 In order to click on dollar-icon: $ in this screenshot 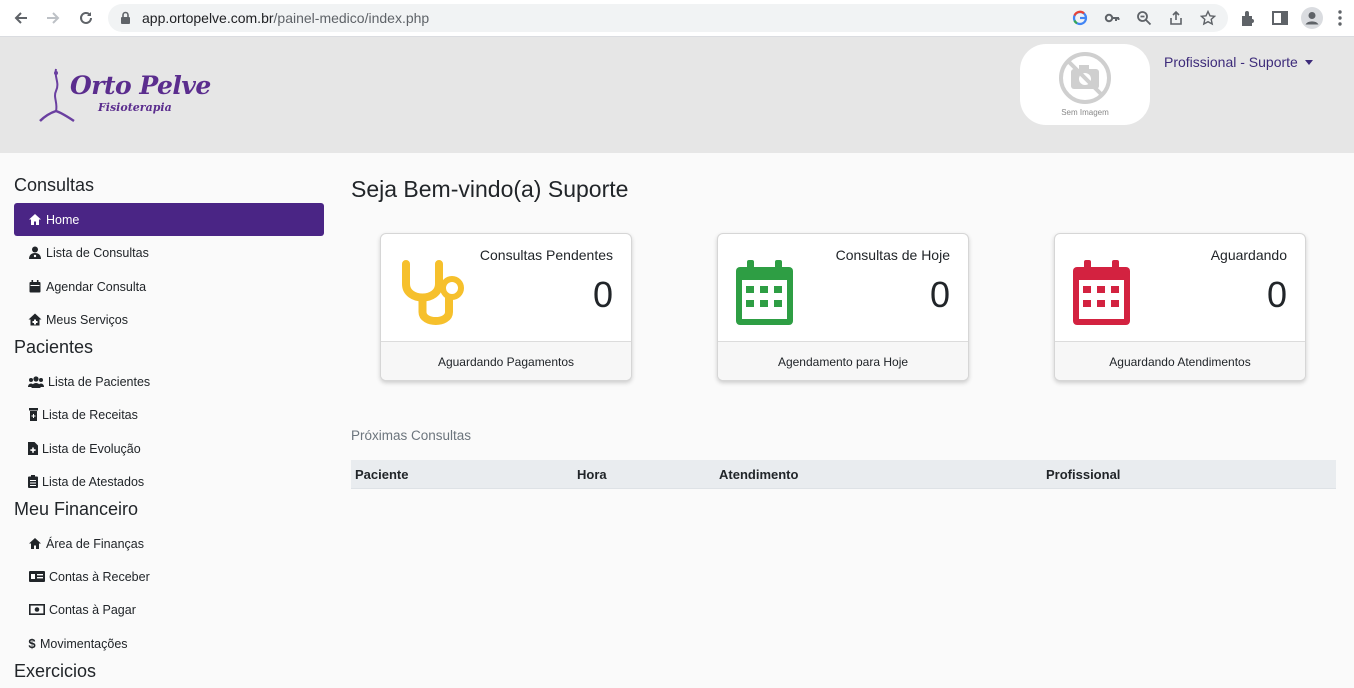, I will do `click(32, 643)`.